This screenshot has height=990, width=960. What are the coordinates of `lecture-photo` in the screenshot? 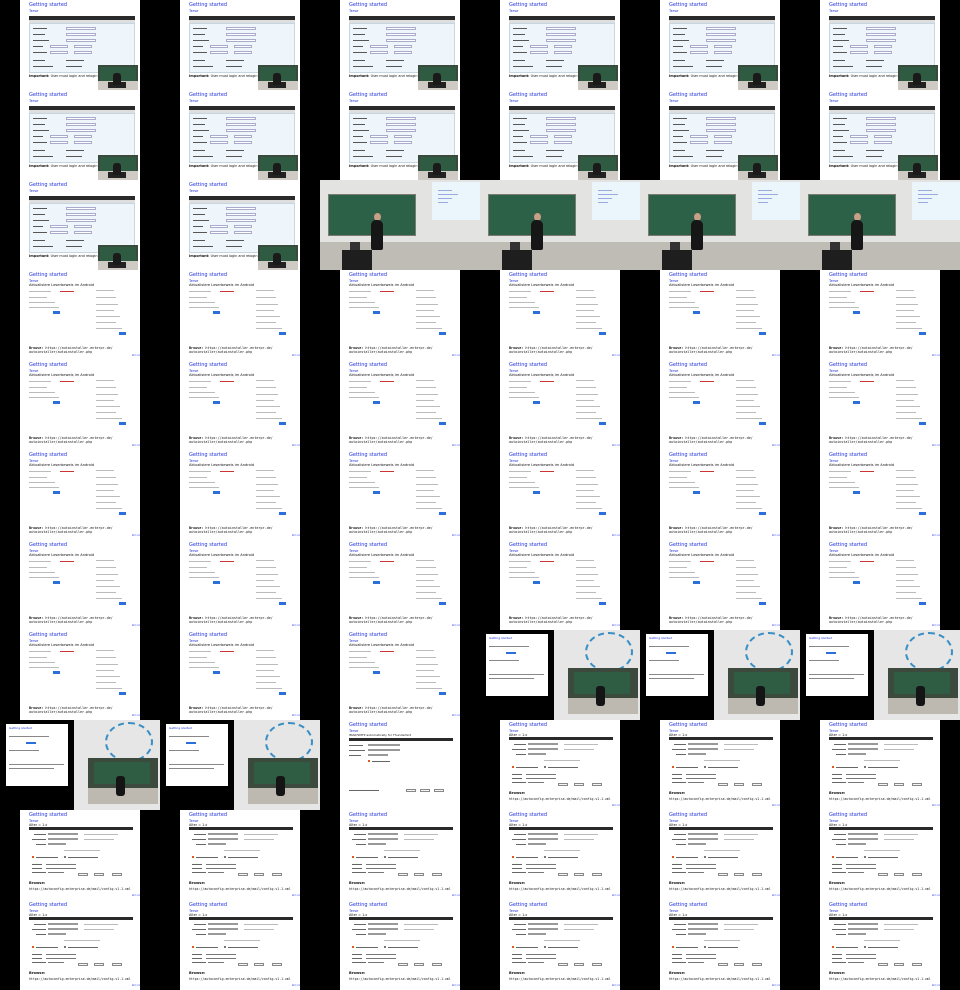 It's located at (880, 225).